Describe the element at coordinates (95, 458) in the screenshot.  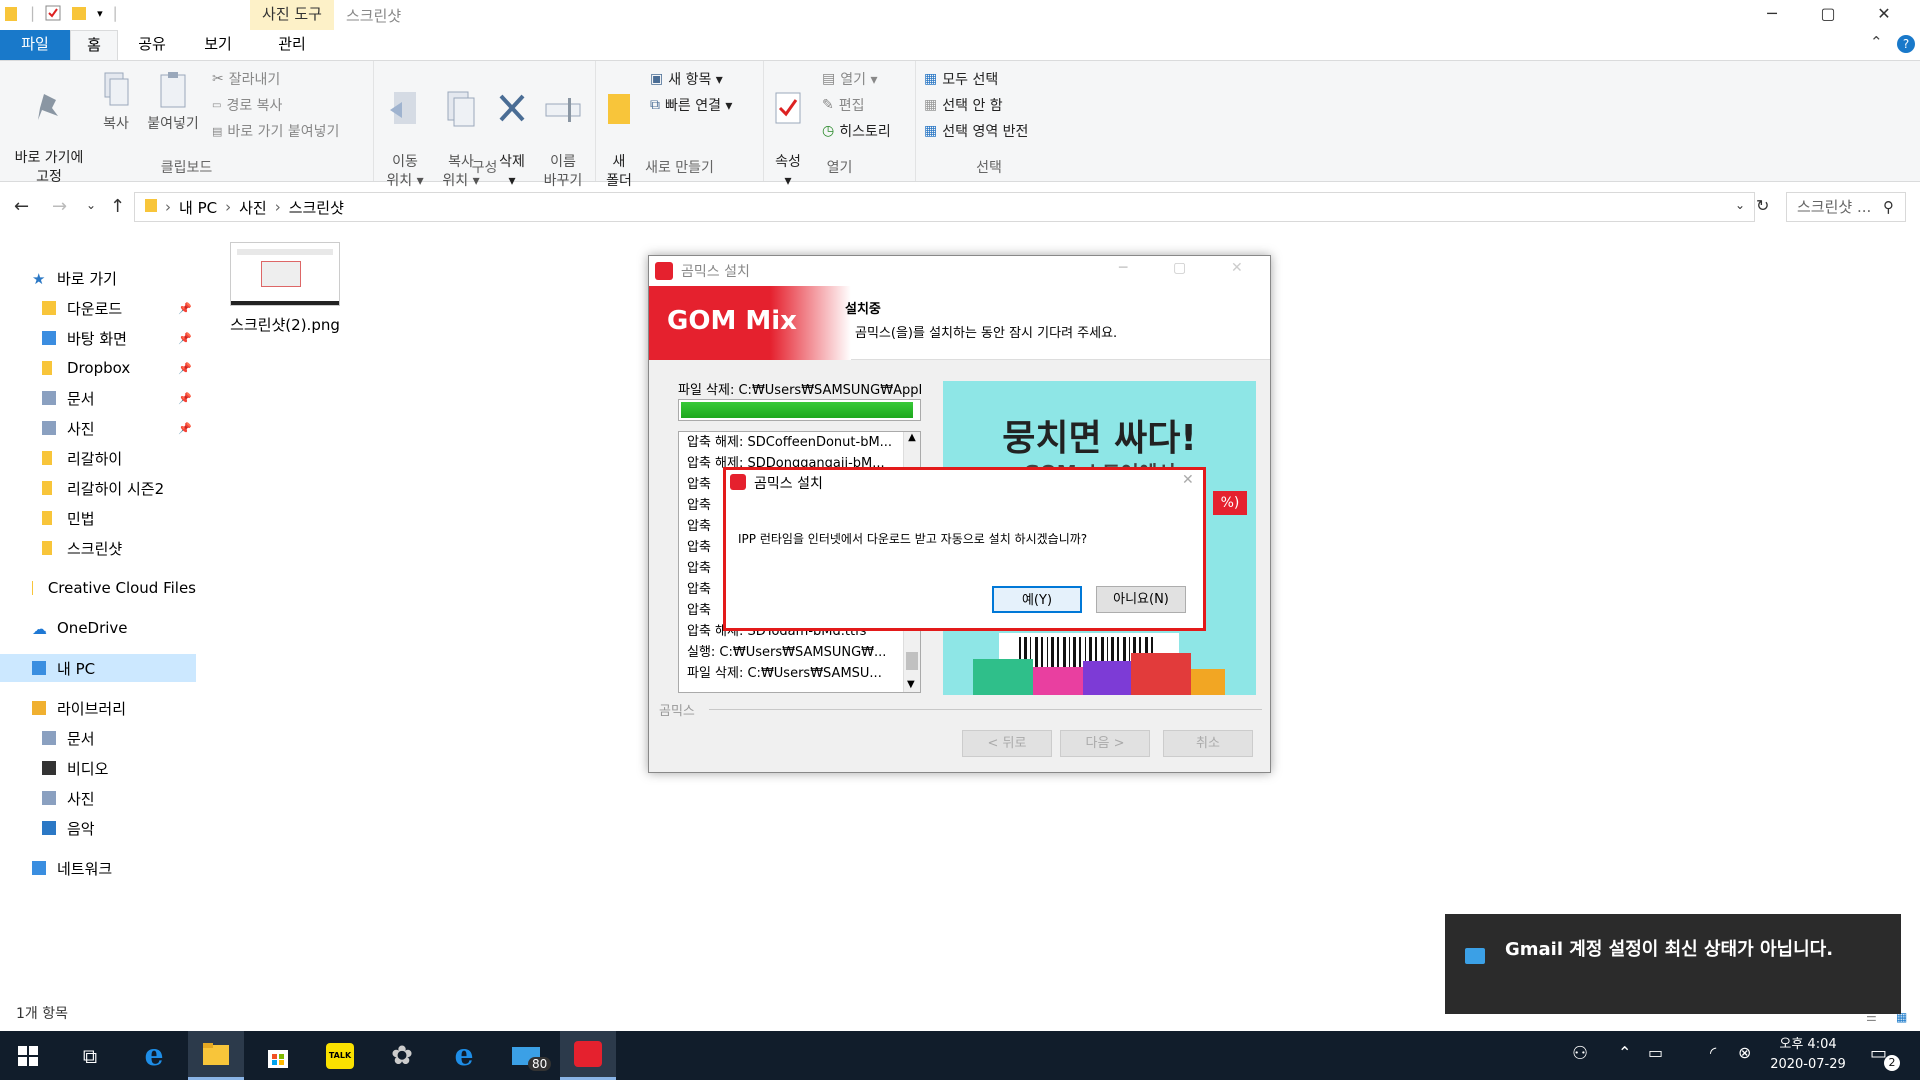
I see `nav-item-label: 리갈하이` at that location.